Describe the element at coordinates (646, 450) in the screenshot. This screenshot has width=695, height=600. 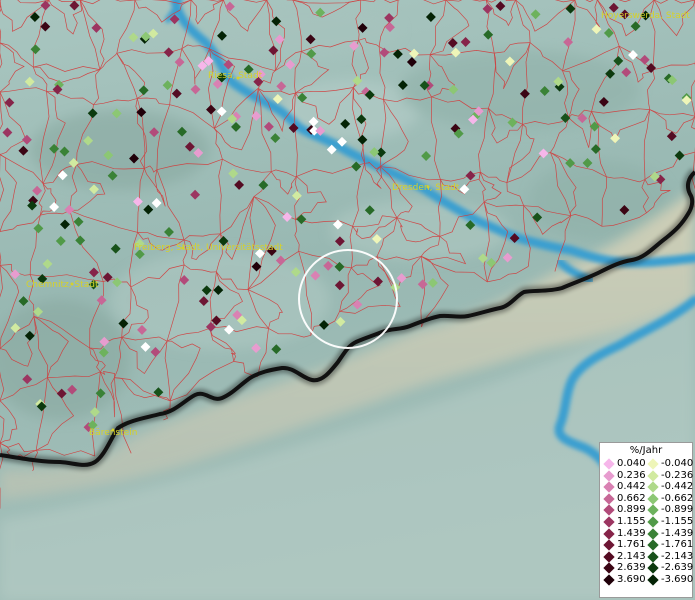
I see `legend-title: %/Jahr` at that location.